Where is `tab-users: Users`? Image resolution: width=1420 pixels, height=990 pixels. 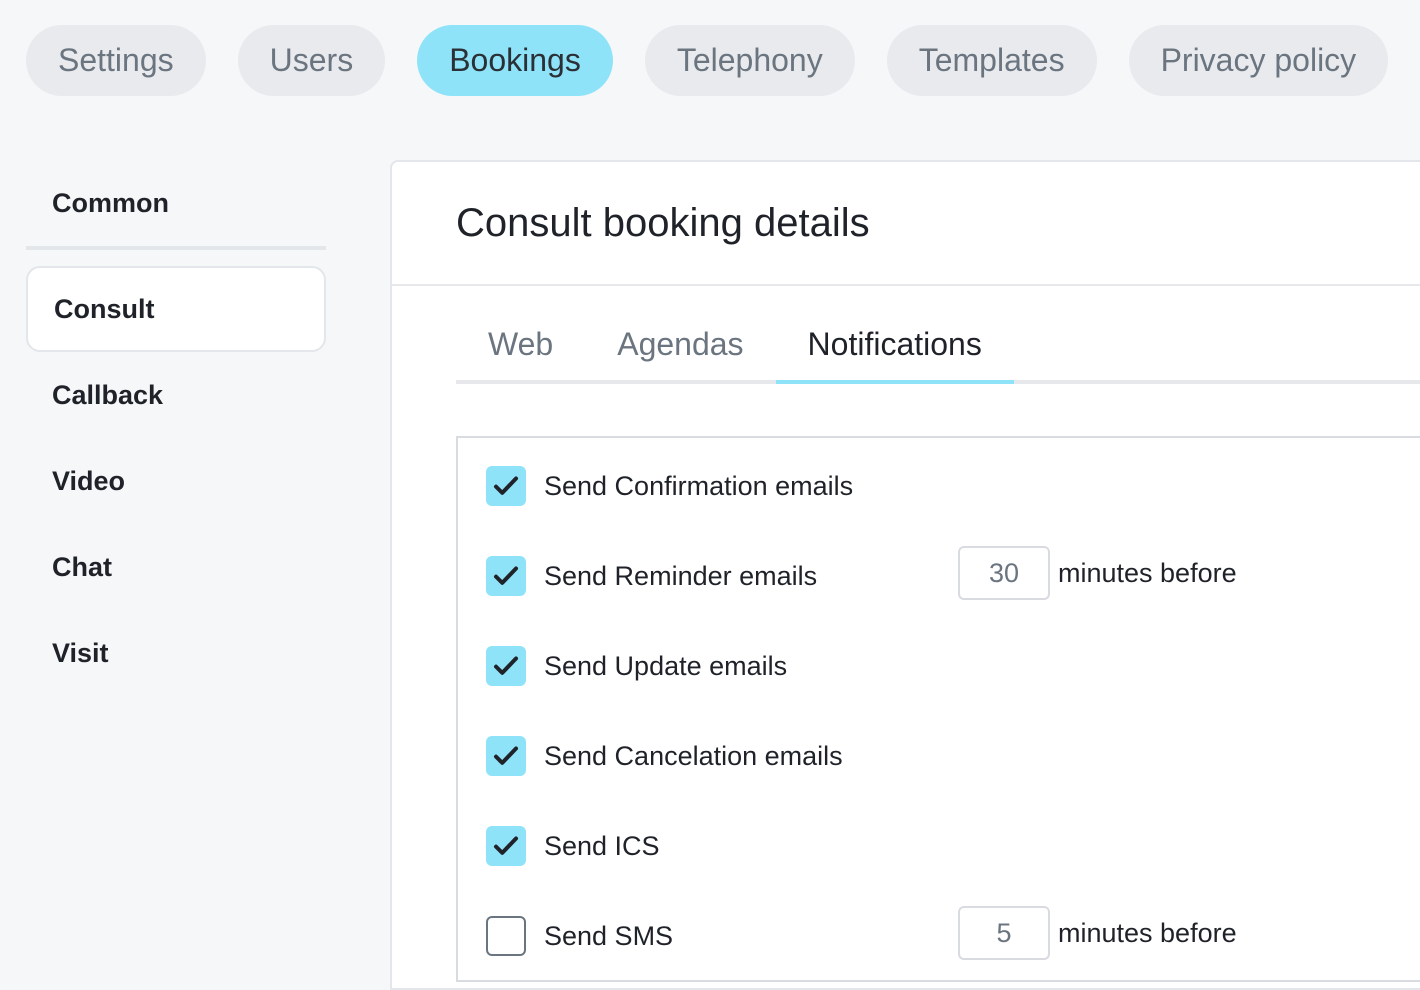
tab-users: Users is located at coordinates (311, 60).